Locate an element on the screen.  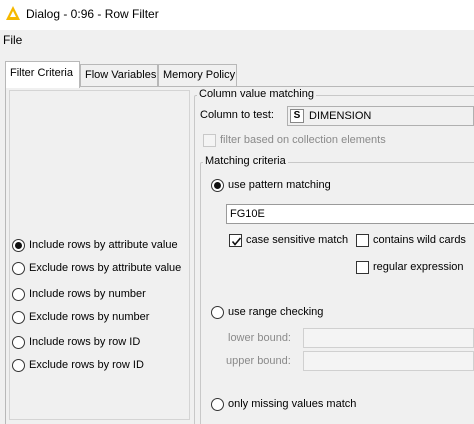
string-type-icon: S is located at coordinates (297, 116).